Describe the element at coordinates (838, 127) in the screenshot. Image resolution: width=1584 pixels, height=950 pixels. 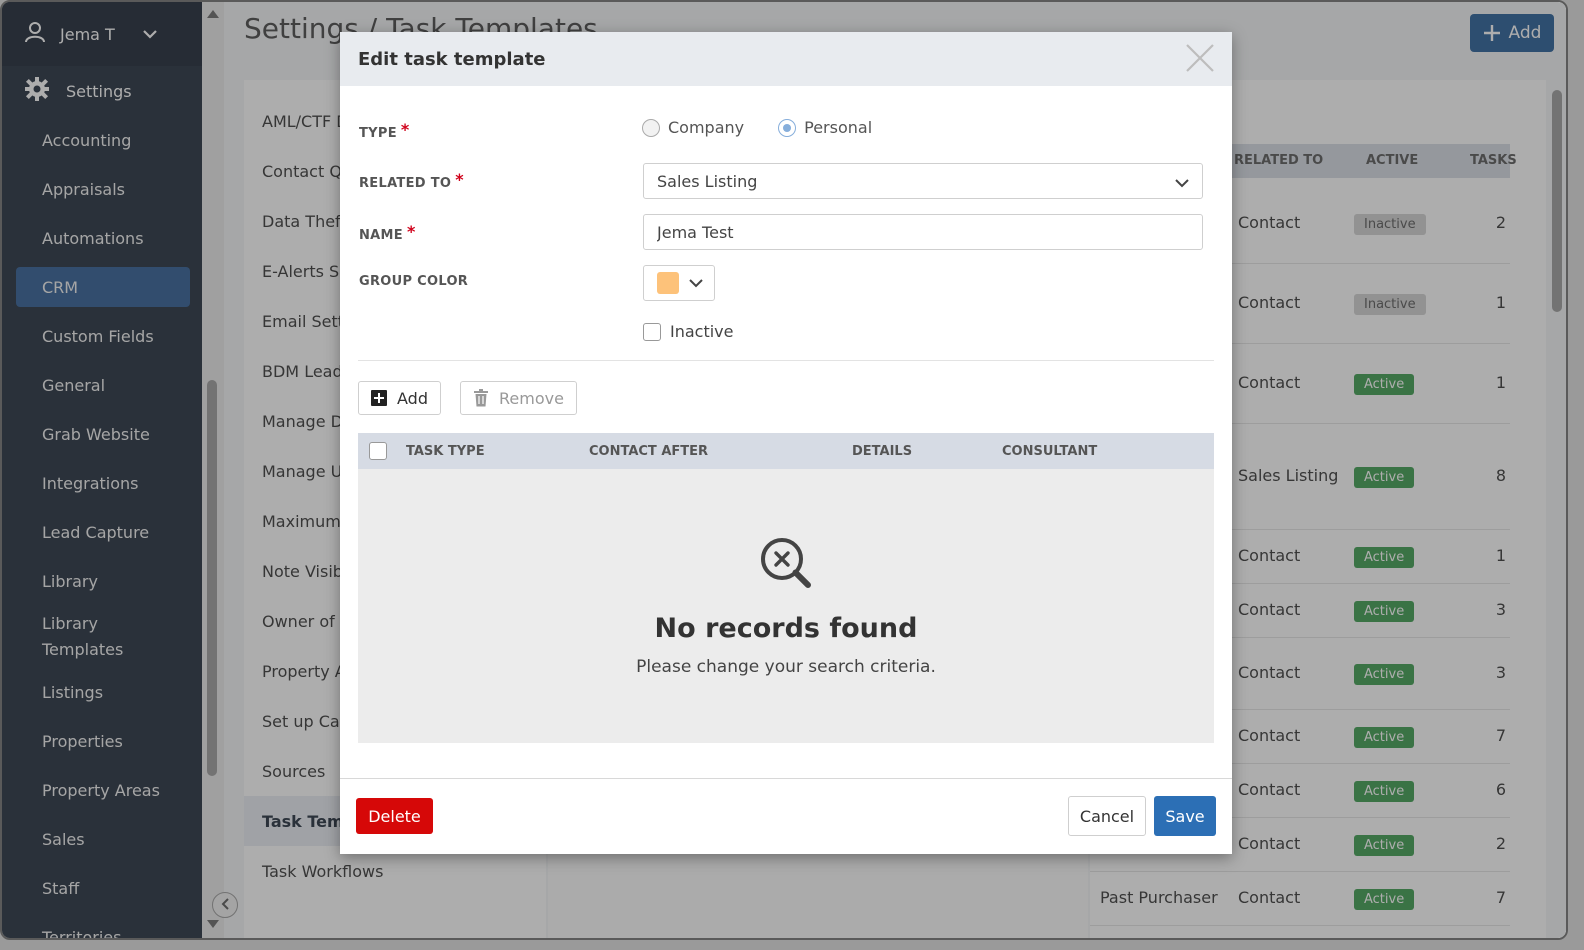
I see `personal-radio-label: Personal` at that location.